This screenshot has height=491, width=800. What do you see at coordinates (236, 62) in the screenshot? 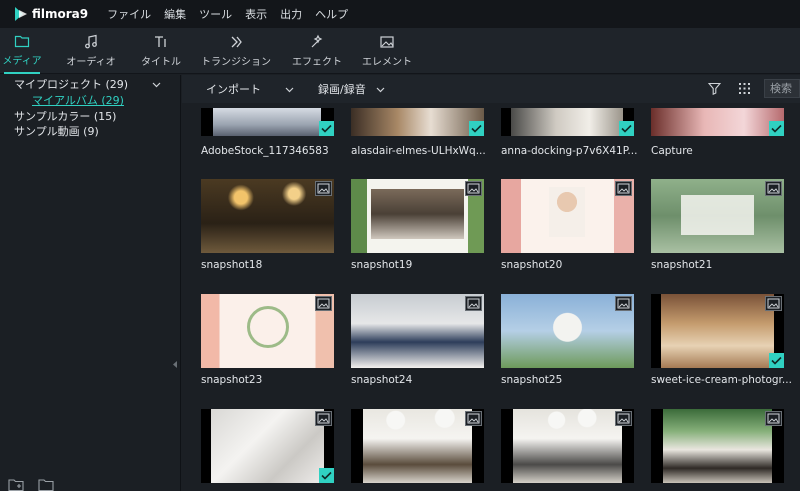
I see `tab-transitions-label: トランジション` at bounding box center [236, 62].